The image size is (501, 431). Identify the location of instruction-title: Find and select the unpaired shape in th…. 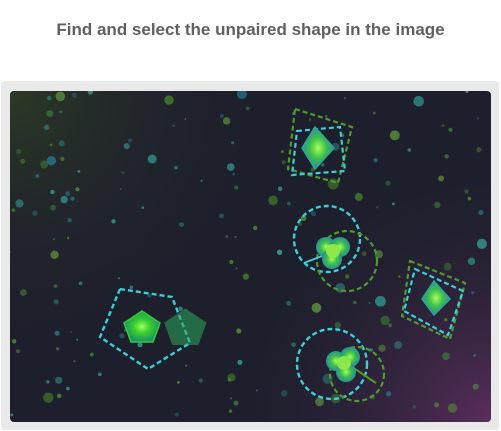
(250, 29).